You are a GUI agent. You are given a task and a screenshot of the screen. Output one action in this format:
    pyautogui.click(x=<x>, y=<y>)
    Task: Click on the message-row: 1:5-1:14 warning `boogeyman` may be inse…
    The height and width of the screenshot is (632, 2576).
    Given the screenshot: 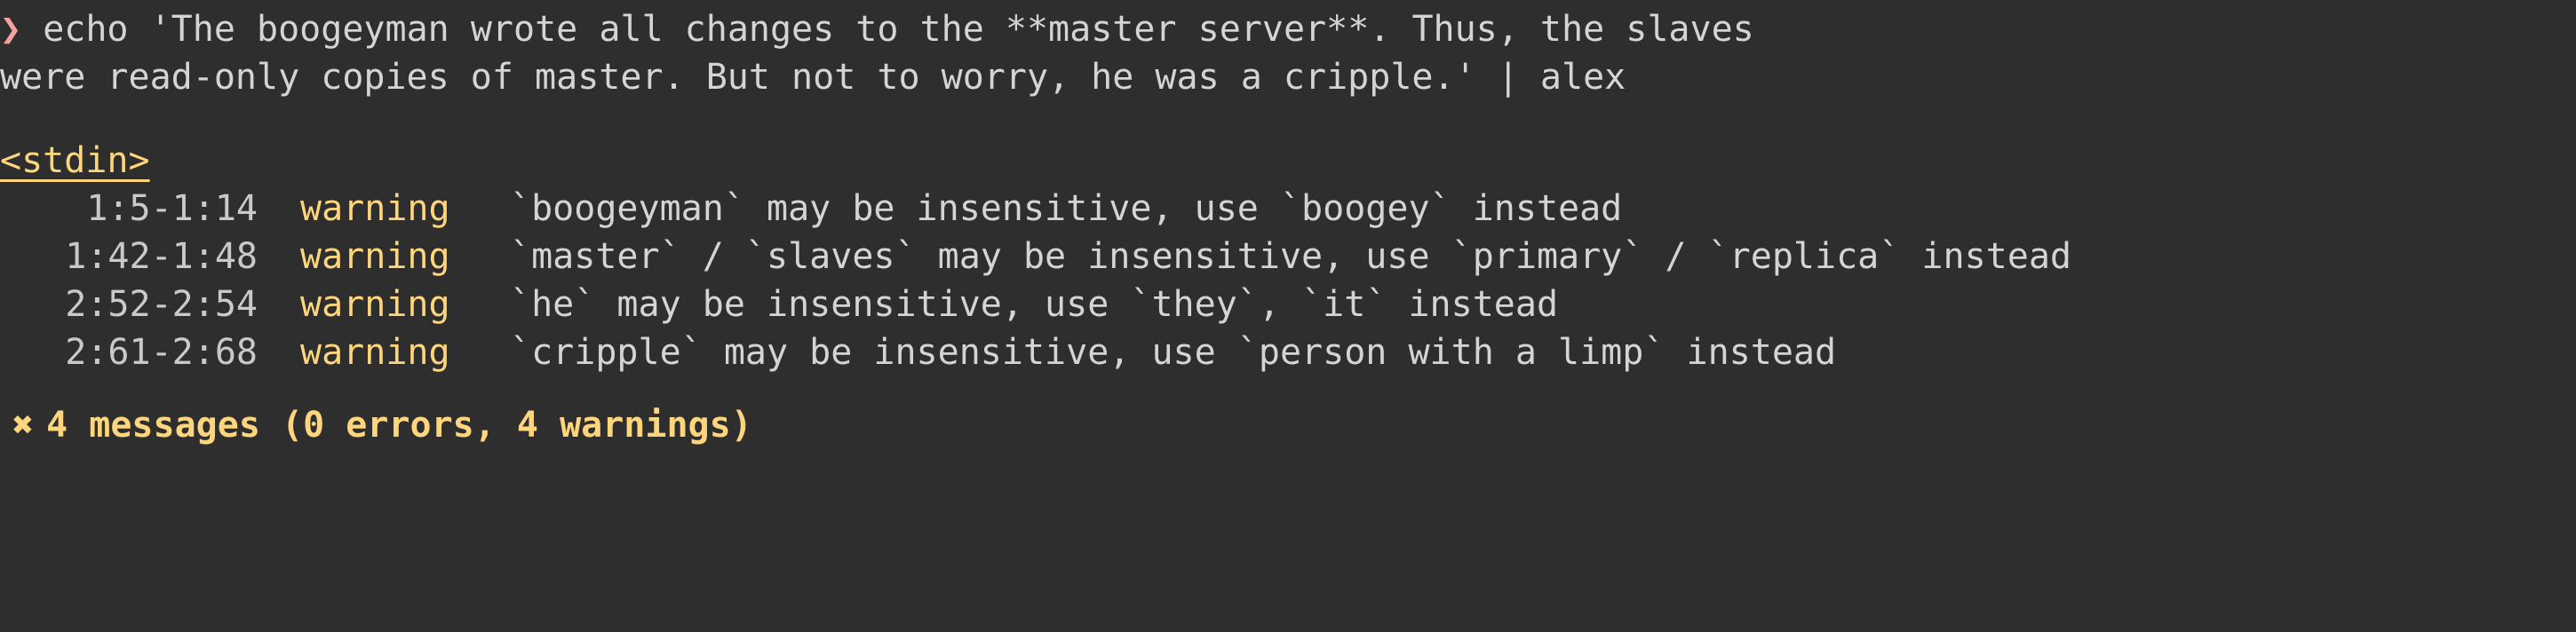 What is the action you would take?
    pyautogui.click(x=1288, y=209)
    